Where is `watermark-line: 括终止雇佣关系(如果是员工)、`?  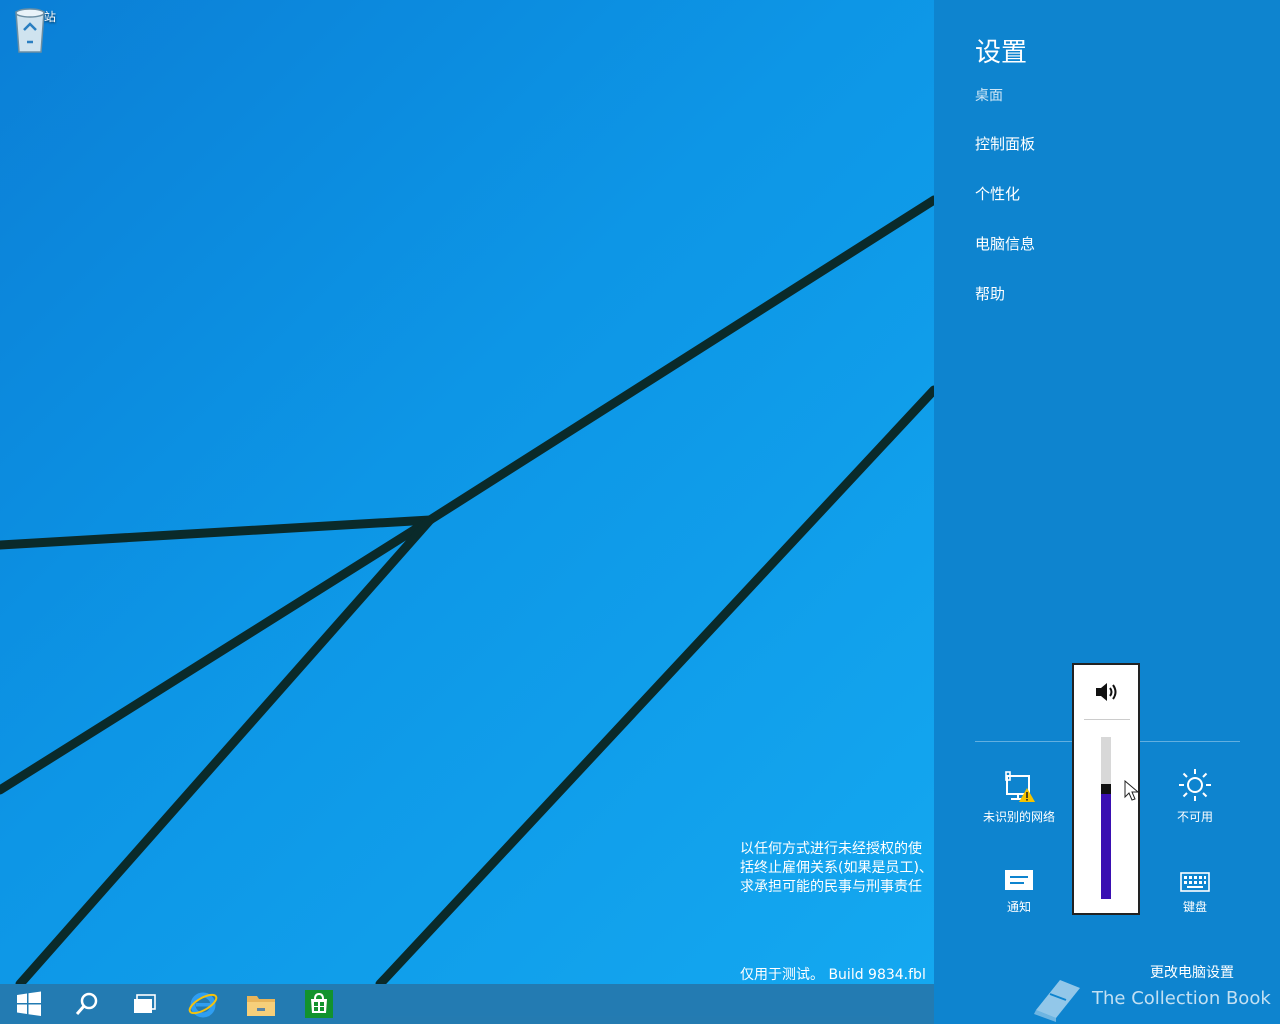 watermark-line: 括终止雇佣关系(如果是员工)、 is located at coordinates (836, 868).